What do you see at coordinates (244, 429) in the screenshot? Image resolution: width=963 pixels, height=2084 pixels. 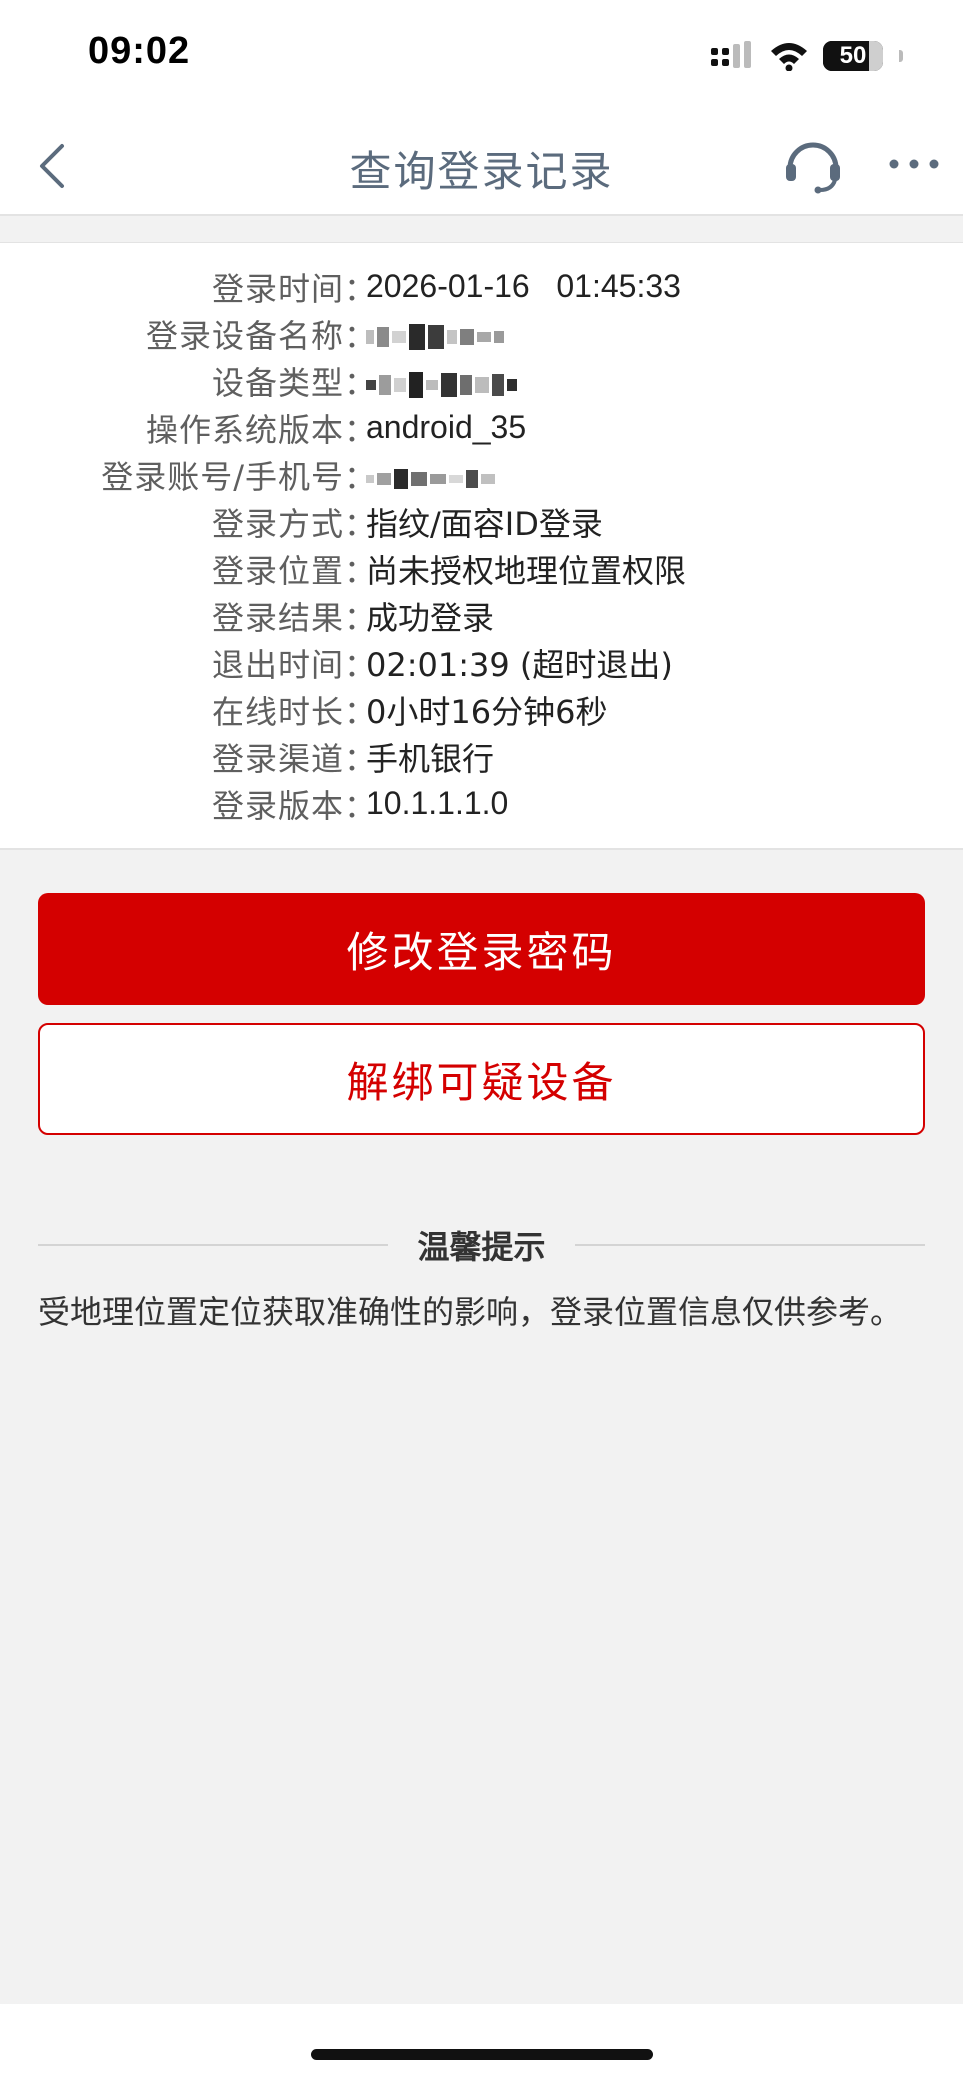 I see `record-label: 操作系统版本` at bounding box center [244, 429].